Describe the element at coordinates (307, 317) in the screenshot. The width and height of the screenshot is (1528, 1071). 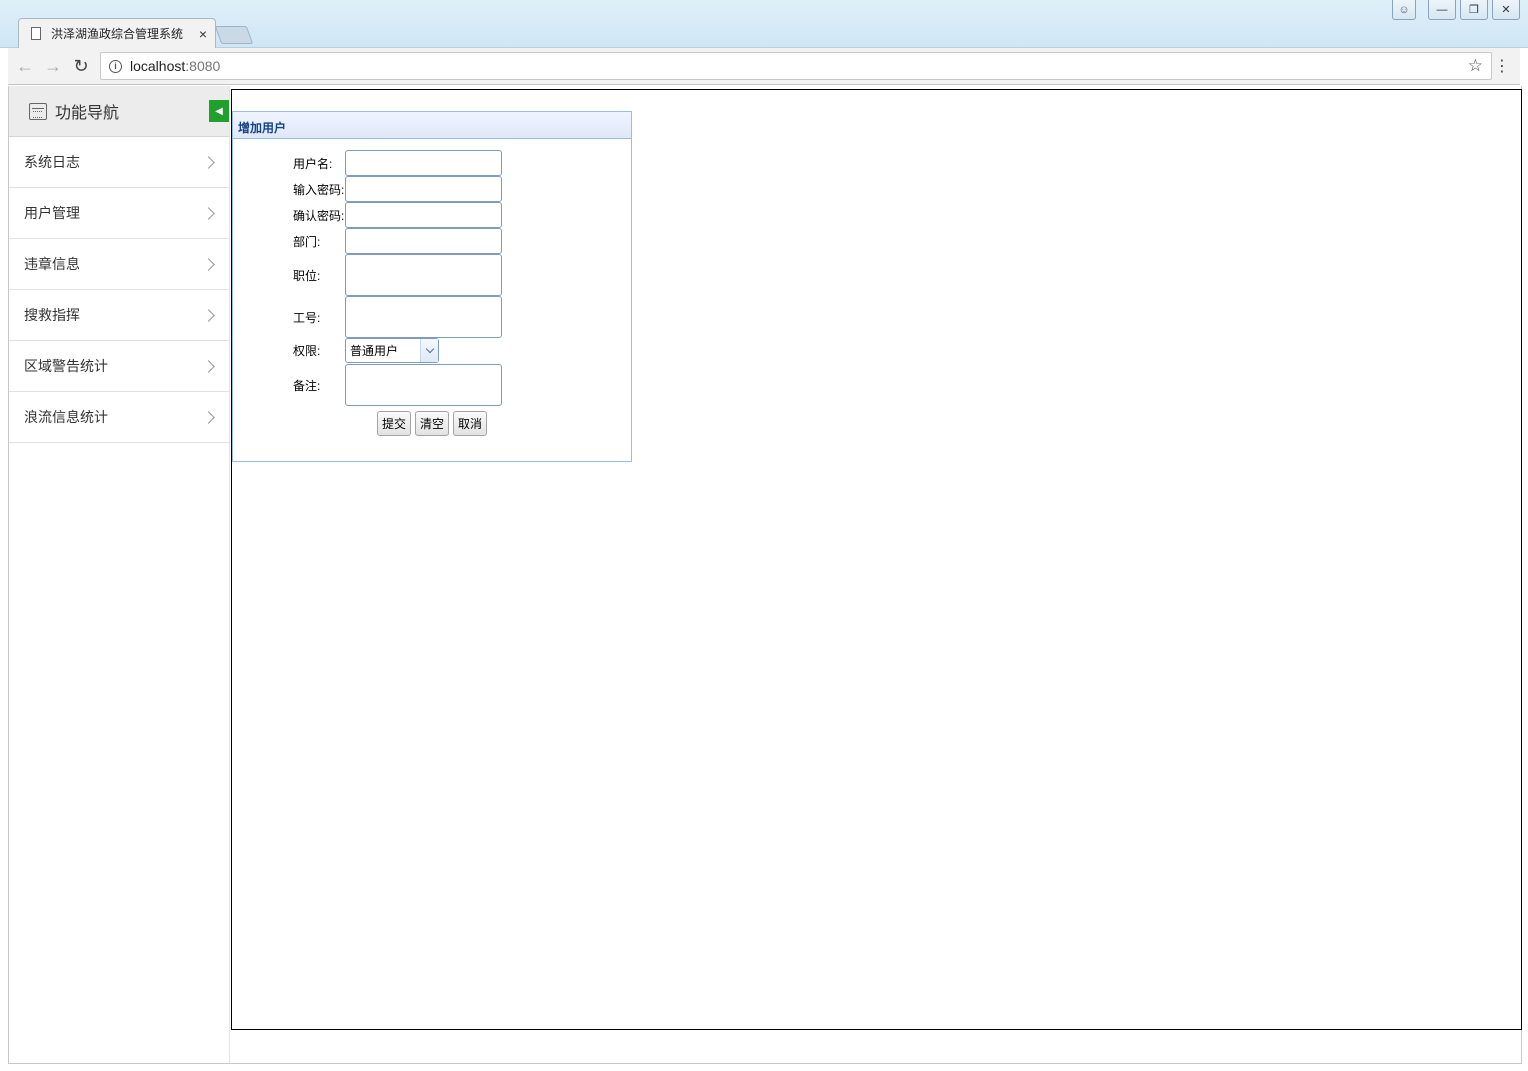
I see `job-number-label: 工号:` at that location.